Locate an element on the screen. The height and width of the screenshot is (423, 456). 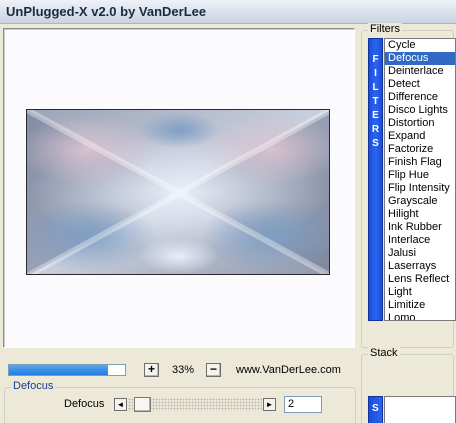
filters-strip-letter: S is located at coordinates (375, 143).